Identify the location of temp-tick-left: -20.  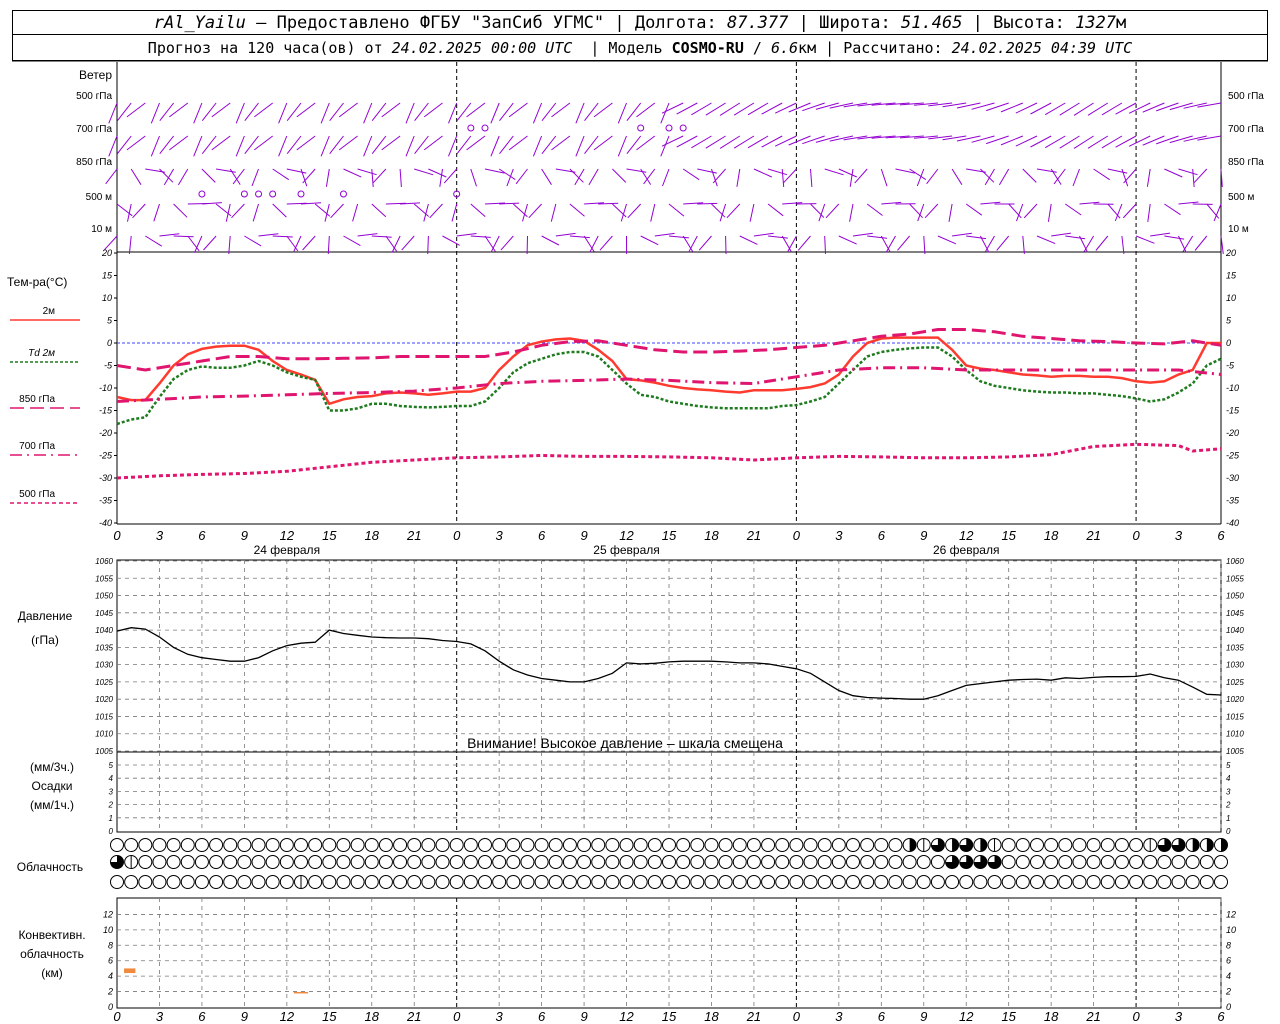
(105, 433).